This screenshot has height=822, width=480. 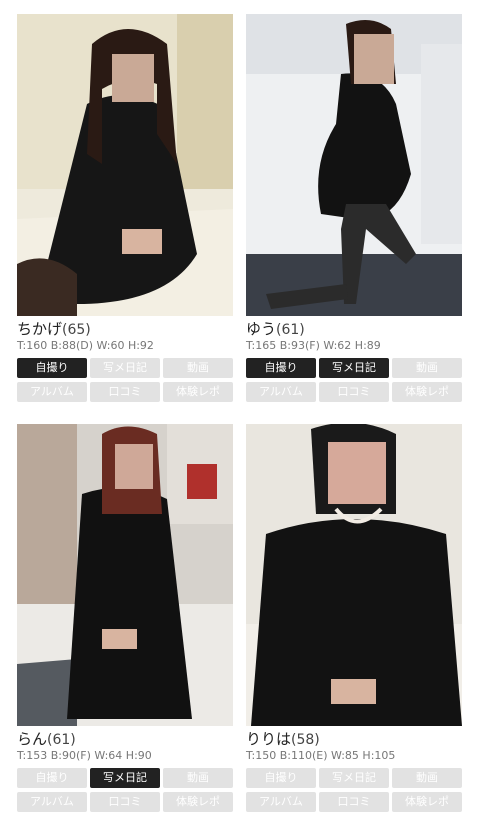 I want to click on profile-name-row: りりは(58), so click(x=354, y=739).